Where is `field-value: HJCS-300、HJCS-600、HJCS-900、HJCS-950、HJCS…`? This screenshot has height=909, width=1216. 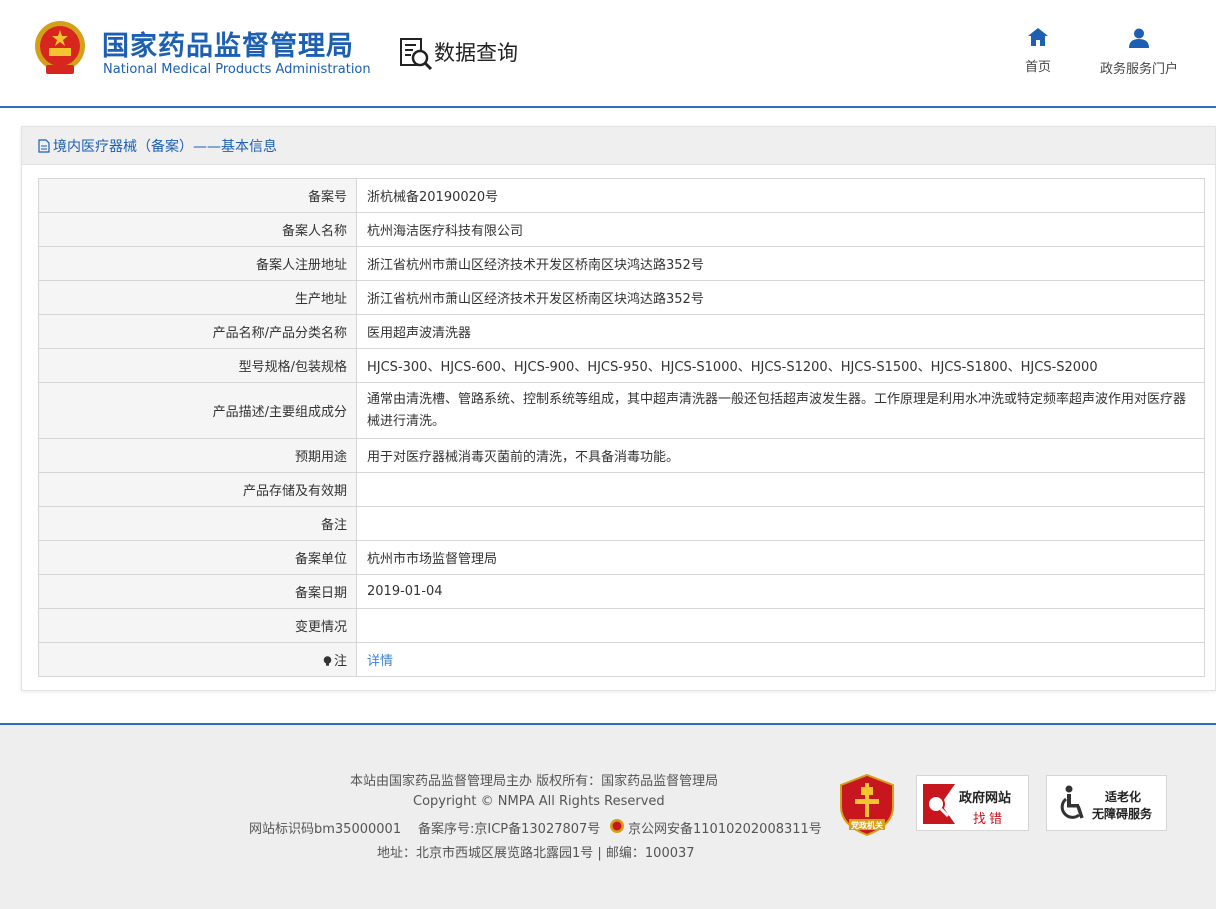
field-value: HJCS-300、HJCS-600、HJCS-900、HJCS-950、HJCS… is located at coordinates (780, 365).